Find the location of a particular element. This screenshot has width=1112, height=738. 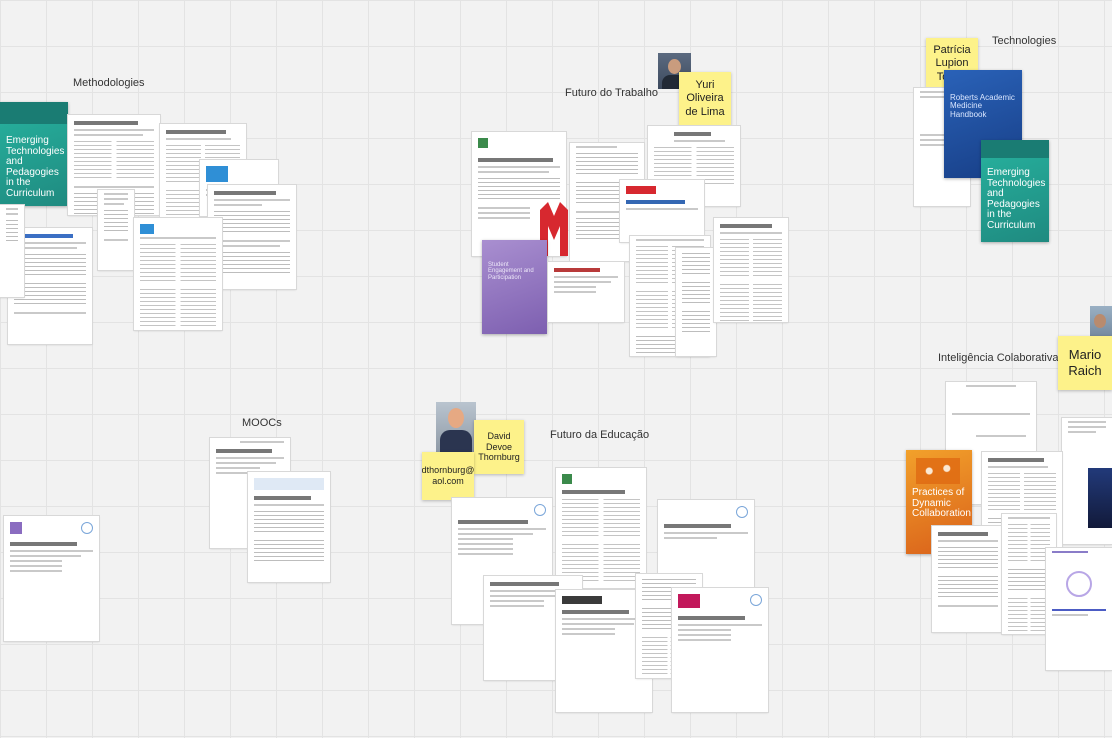

sticky-note-david: David Devoe Thornburg is located at coordinates (499, 447).